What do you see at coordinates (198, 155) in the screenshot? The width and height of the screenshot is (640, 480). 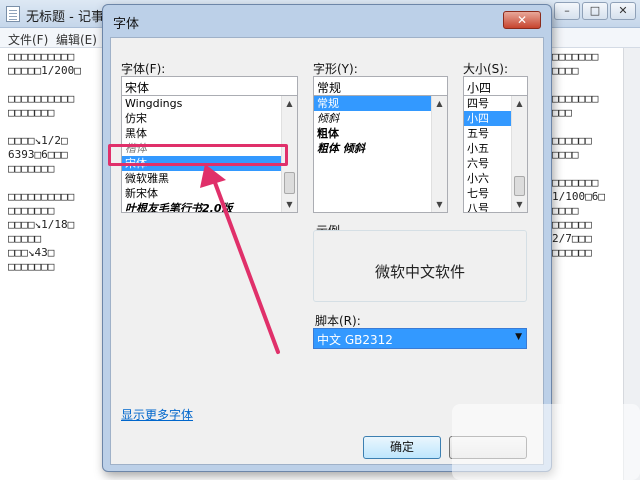 I see `highlight-box` at bounding box center [198, 155].